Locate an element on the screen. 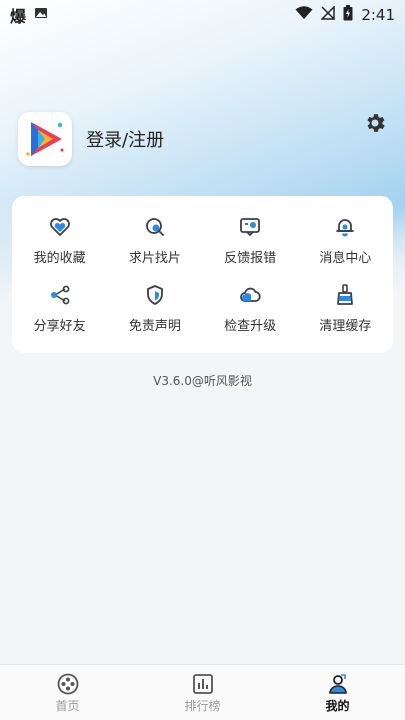 The width and height of the screenshot is (405, 720). heart-icon is located at coordinates (59, 226).